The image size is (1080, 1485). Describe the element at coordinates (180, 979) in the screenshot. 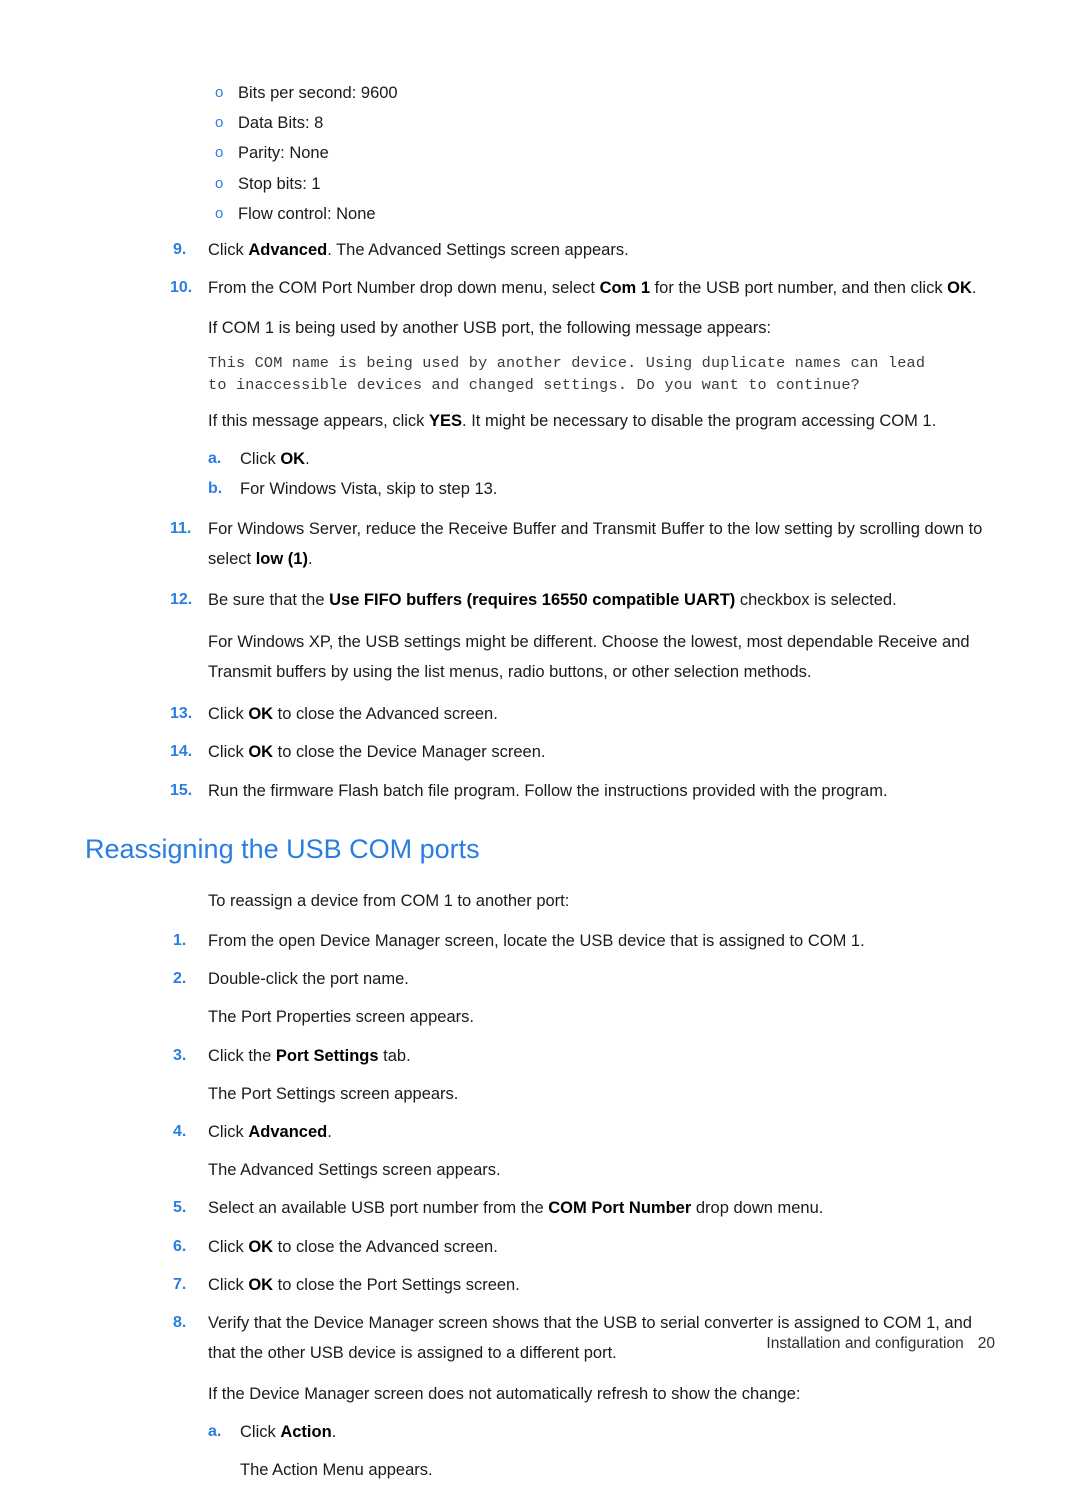

I see `step-number: 2.` at that location.